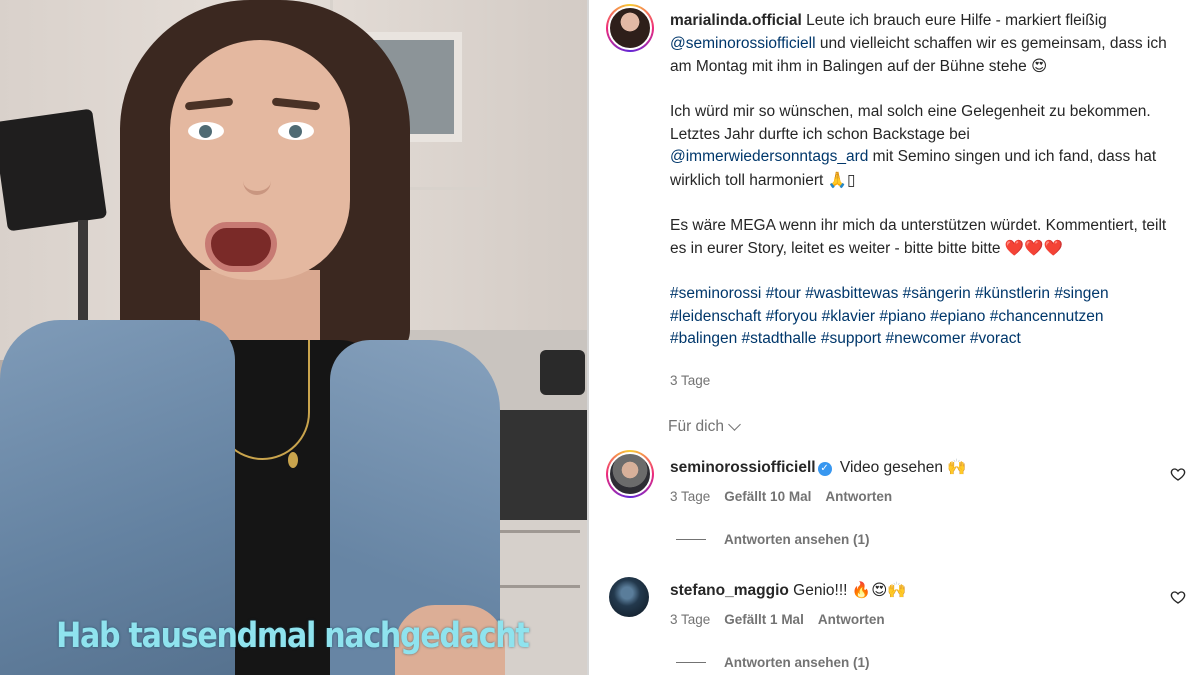 This screenshot has width=1200, height=675. What do you see at coordinates (734, 424) in the screenshot?
I see `chevron-down-icon` at bounding box center [734, 424].